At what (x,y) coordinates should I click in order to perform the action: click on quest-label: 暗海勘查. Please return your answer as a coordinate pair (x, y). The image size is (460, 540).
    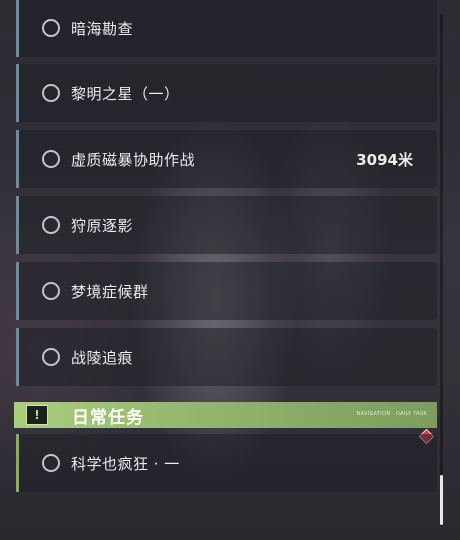
    Looking at the image, I should click on (102, 28).